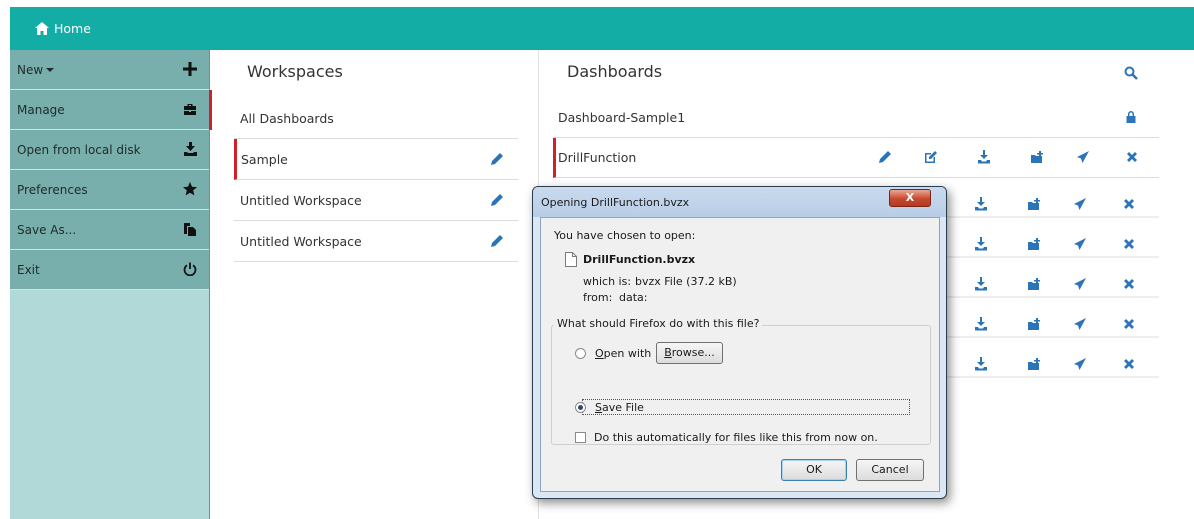 This screenshot has height=519, width=1194. What do you see at coordinates (615, 202) in the screenshot?
I see `dialog-title: Opening DrillFunction.bvzx` at bounding box center [615, 202].